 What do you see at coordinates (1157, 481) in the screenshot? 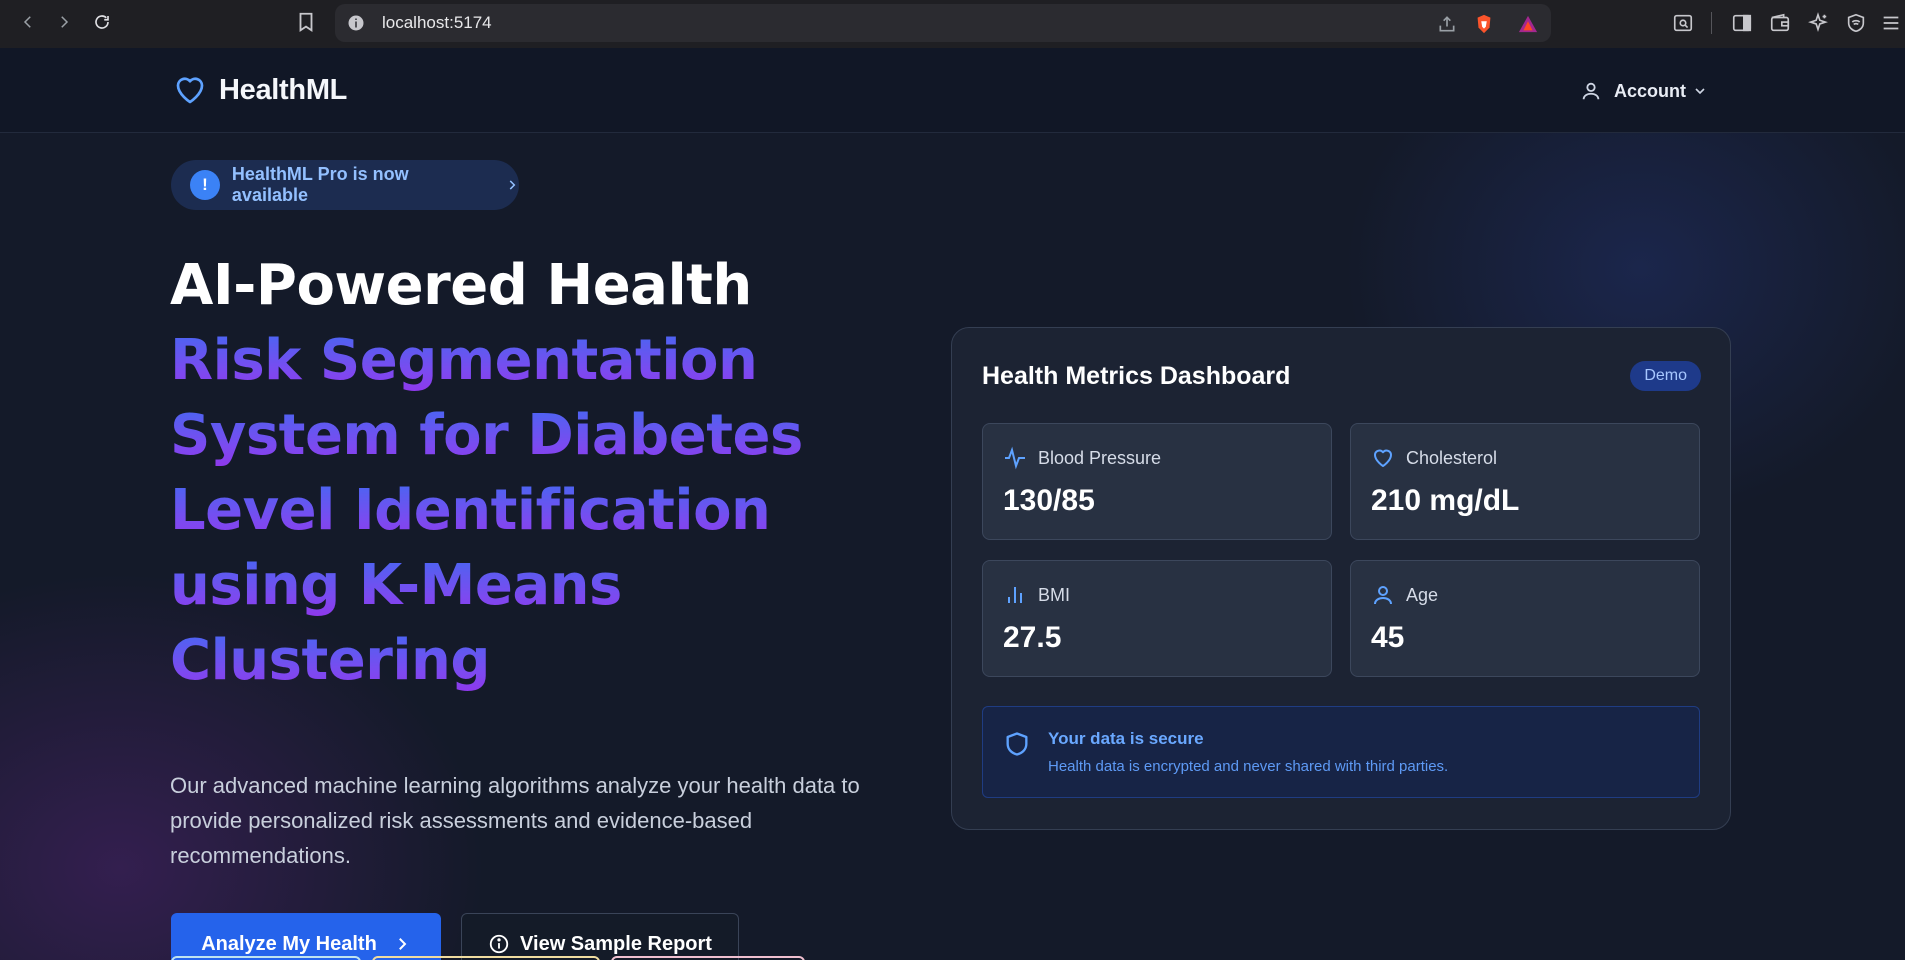
I see `metric-card-blood-pressure: Blood Pressure 130/85` at bounding box center [1157, 481].